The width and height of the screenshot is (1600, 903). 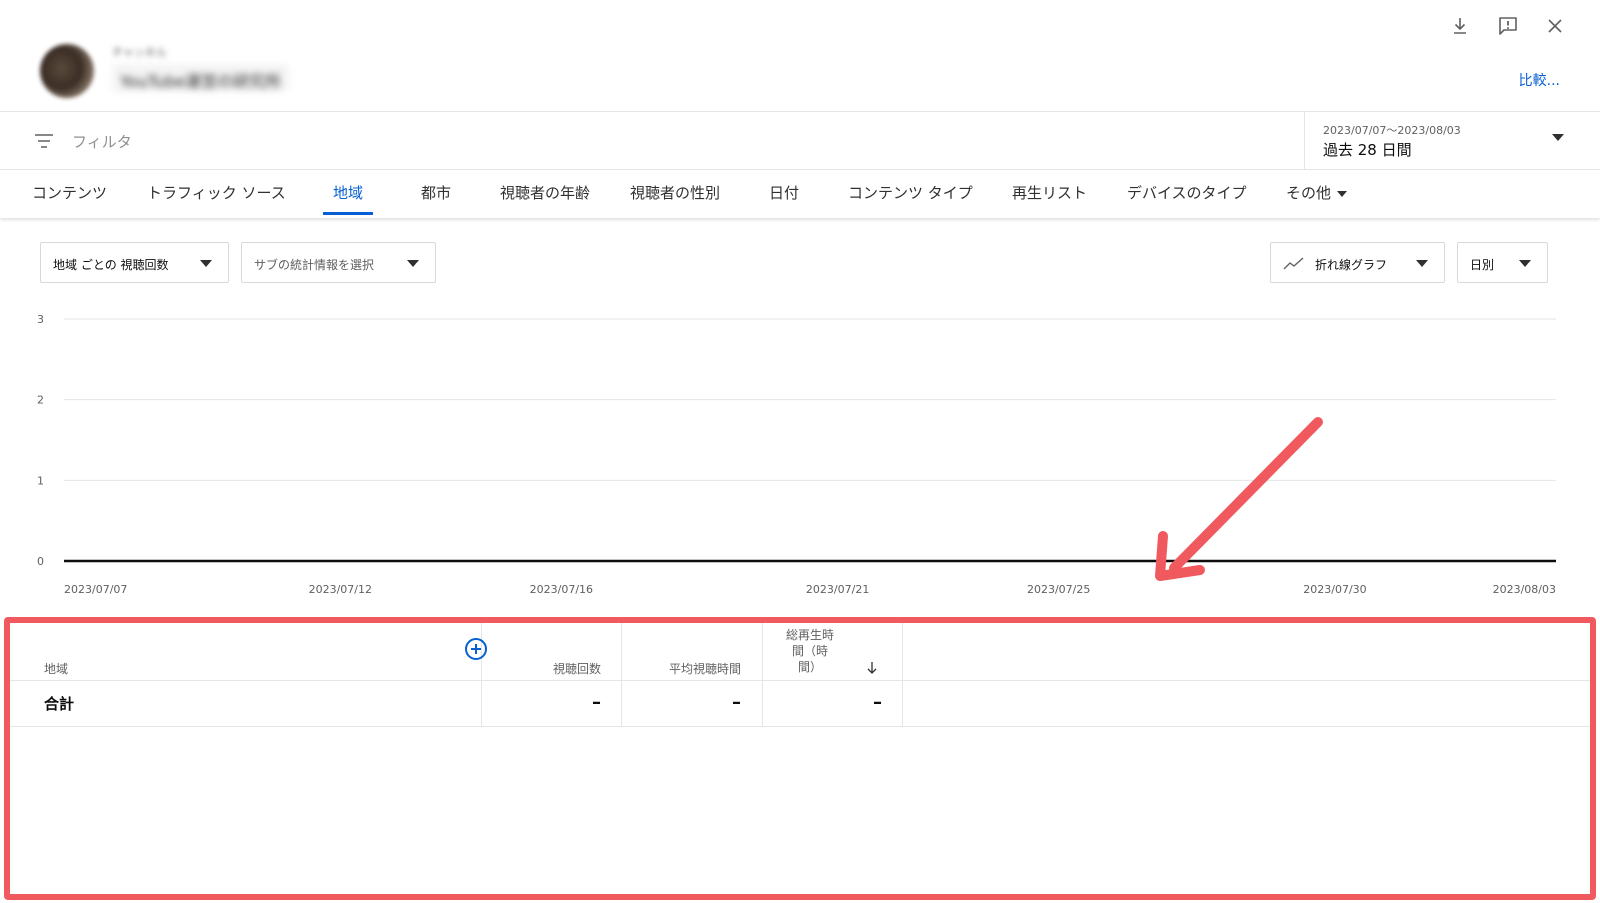 I want to click on total-row-label: 合計, so click(x=59, y=704).